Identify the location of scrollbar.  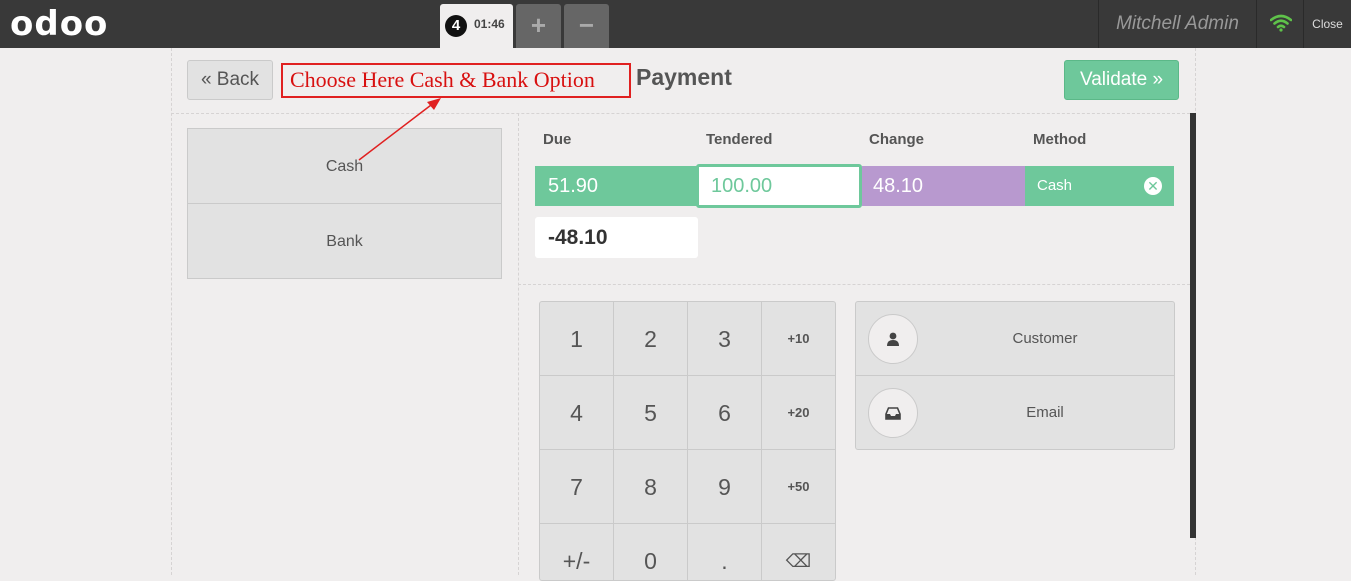
(1193, 325).